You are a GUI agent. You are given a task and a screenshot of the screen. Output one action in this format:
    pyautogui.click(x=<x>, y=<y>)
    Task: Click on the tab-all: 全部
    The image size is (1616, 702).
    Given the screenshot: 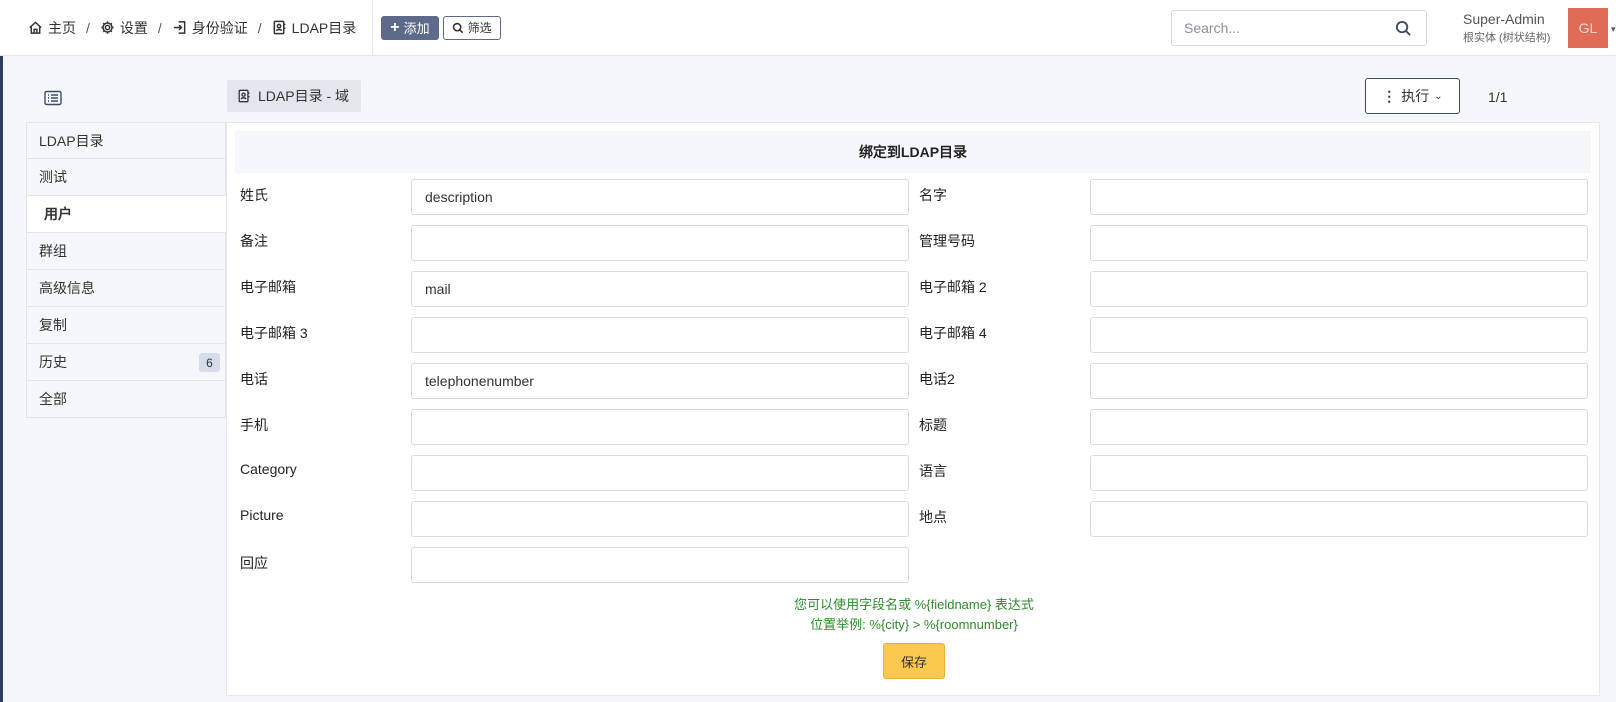 What is the action you would take?
    pyautogui.click(x=126, y=399)
    